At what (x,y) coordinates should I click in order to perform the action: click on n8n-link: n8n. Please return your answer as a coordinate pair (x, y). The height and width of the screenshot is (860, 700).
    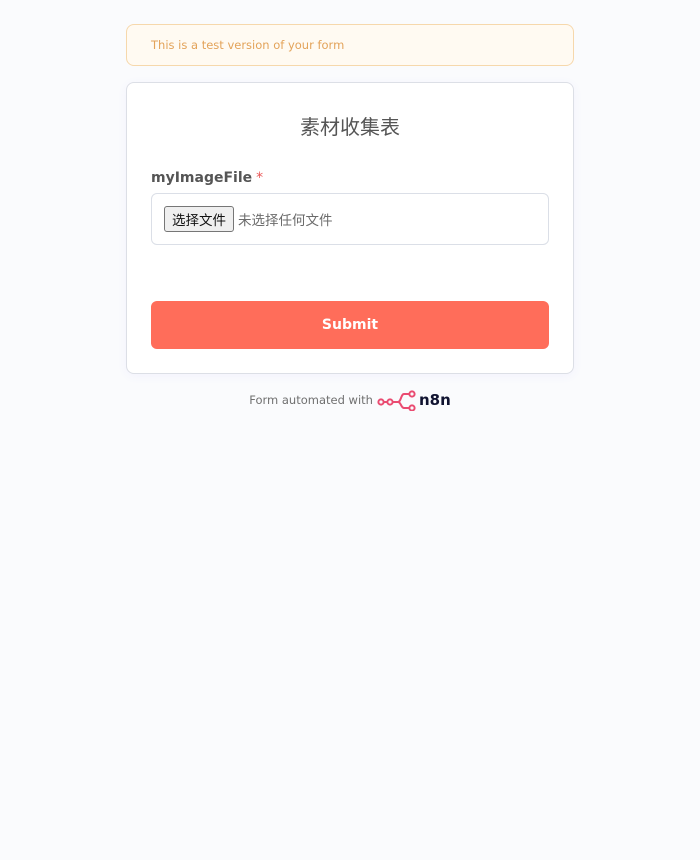
    Looking at the image, I should click on (414, 400).